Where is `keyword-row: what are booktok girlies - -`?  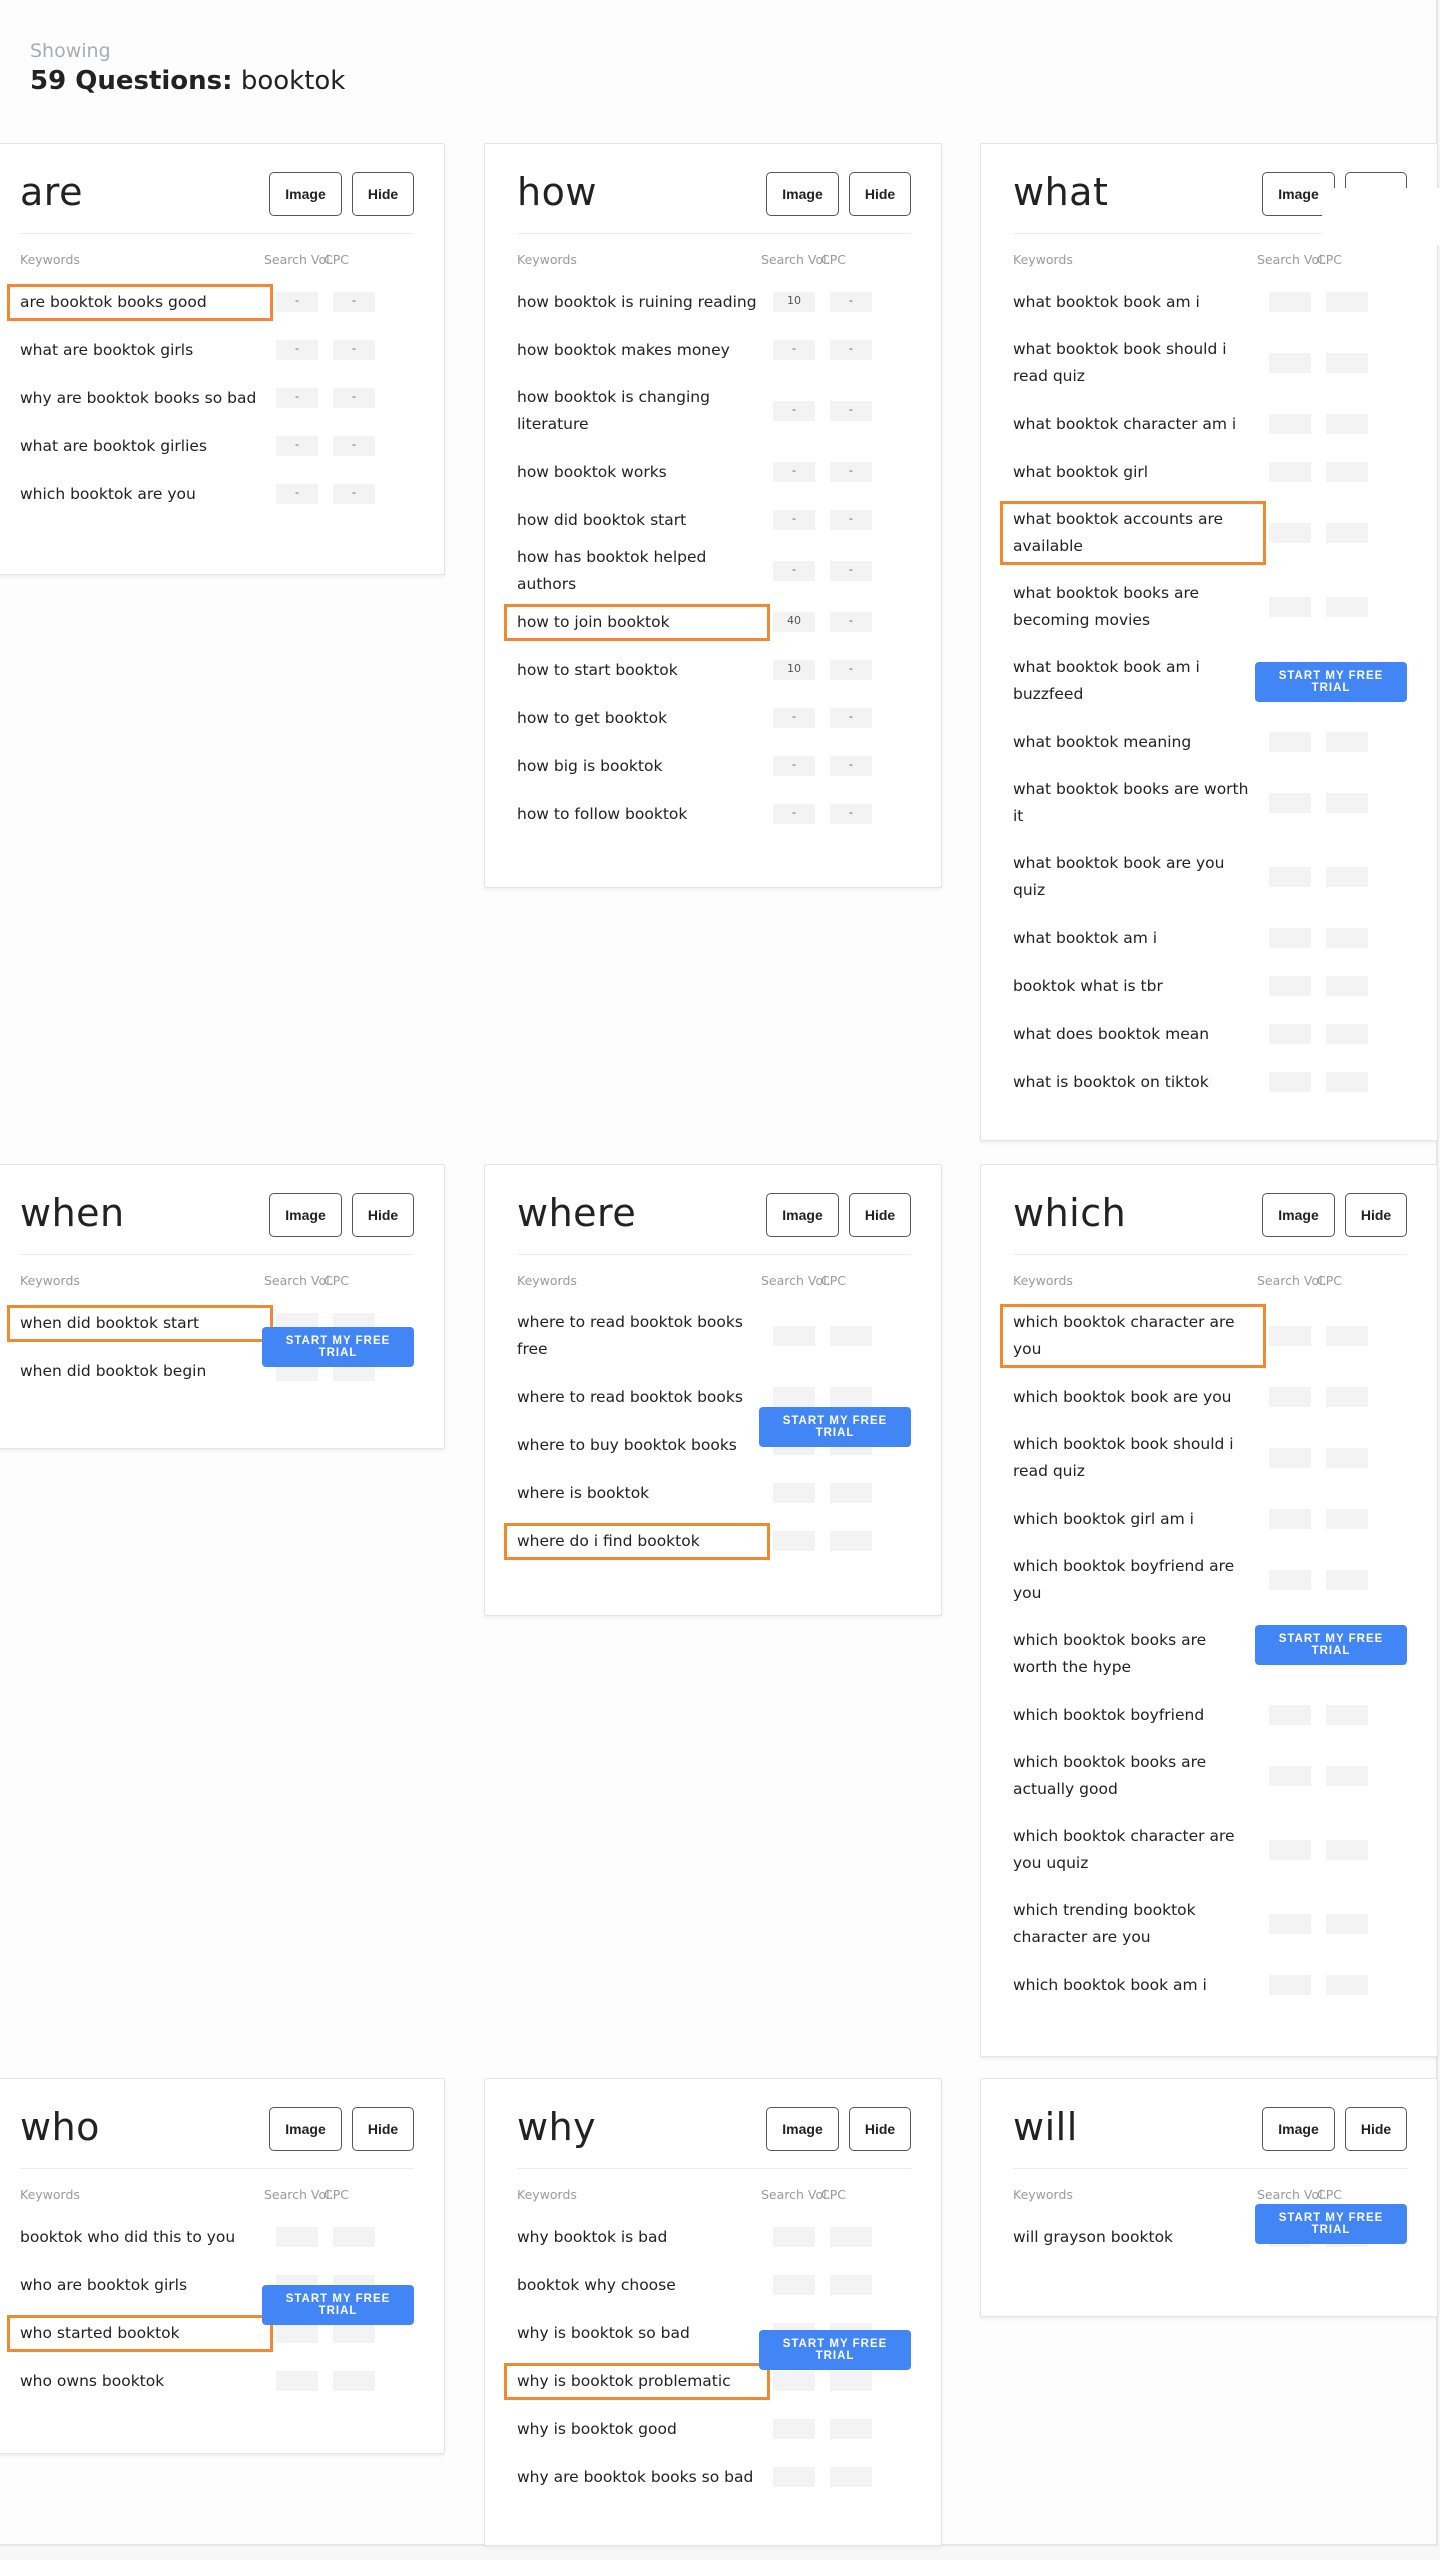
keyword-row: what are booktok girlies - - is located at coordinates (217, 446).